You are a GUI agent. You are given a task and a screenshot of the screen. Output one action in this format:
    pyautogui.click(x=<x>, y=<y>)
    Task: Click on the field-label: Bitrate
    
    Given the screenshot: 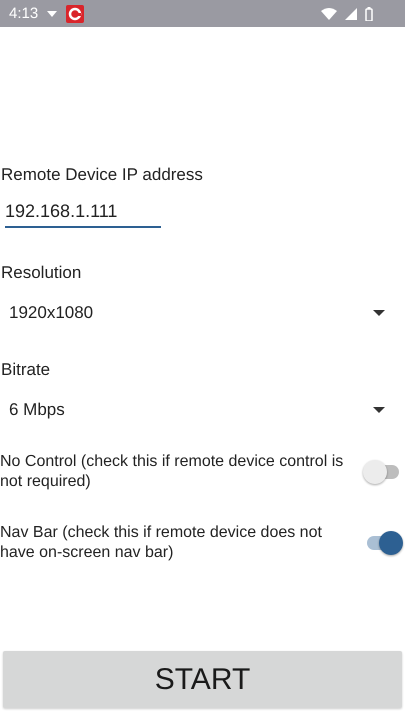 What is the action you would take?
    pyautogui.click(x=26, y=370)
    